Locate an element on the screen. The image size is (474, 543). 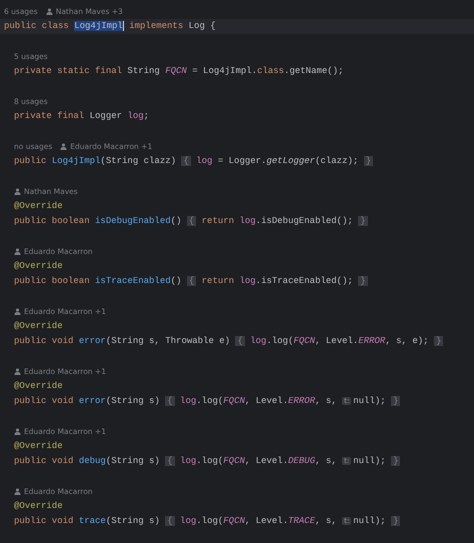
code-line: private static final String FQCN = Log4jImpl.class.getName(); is located at coordinates (178, 71).